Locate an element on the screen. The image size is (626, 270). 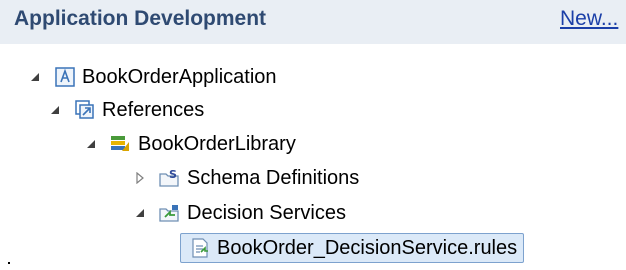
application-icon is located at coordinates (65, 77).